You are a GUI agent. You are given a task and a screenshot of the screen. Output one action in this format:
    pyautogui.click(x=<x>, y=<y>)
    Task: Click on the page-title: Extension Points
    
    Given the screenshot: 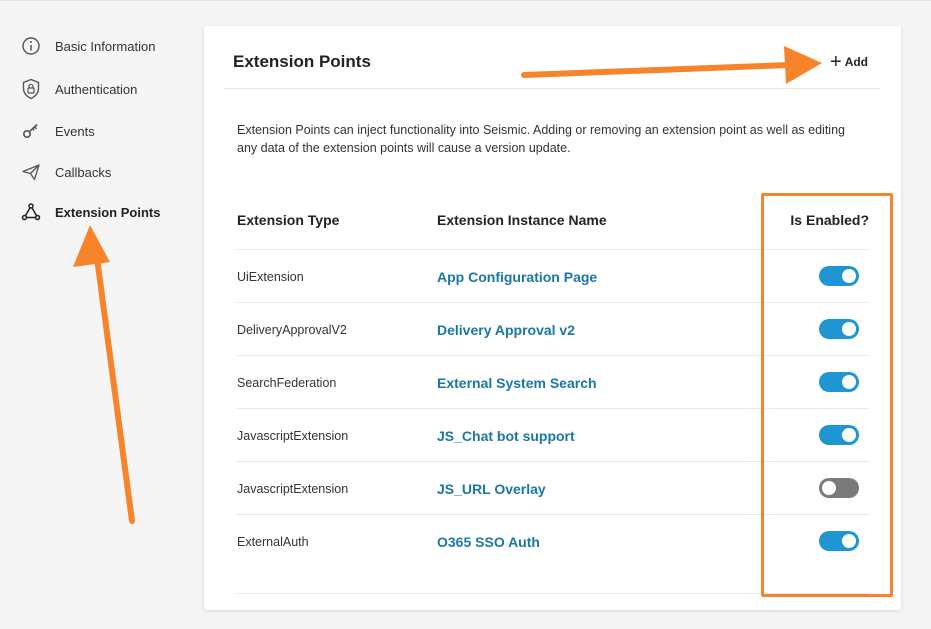 What is the action you would take?
    pyautogui.click(x=302, y=61)
    